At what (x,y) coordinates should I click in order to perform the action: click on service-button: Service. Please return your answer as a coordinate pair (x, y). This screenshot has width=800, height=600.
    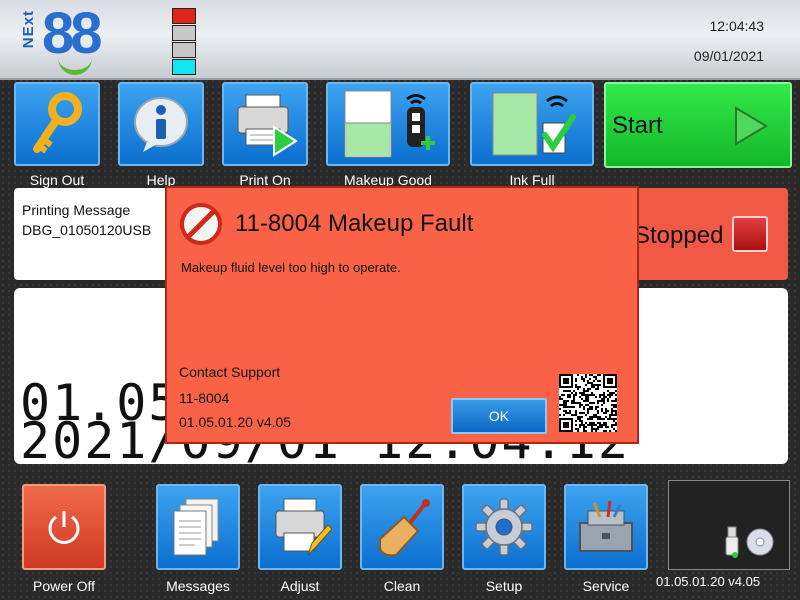
    Looking at the image, I should click on (606, 539).